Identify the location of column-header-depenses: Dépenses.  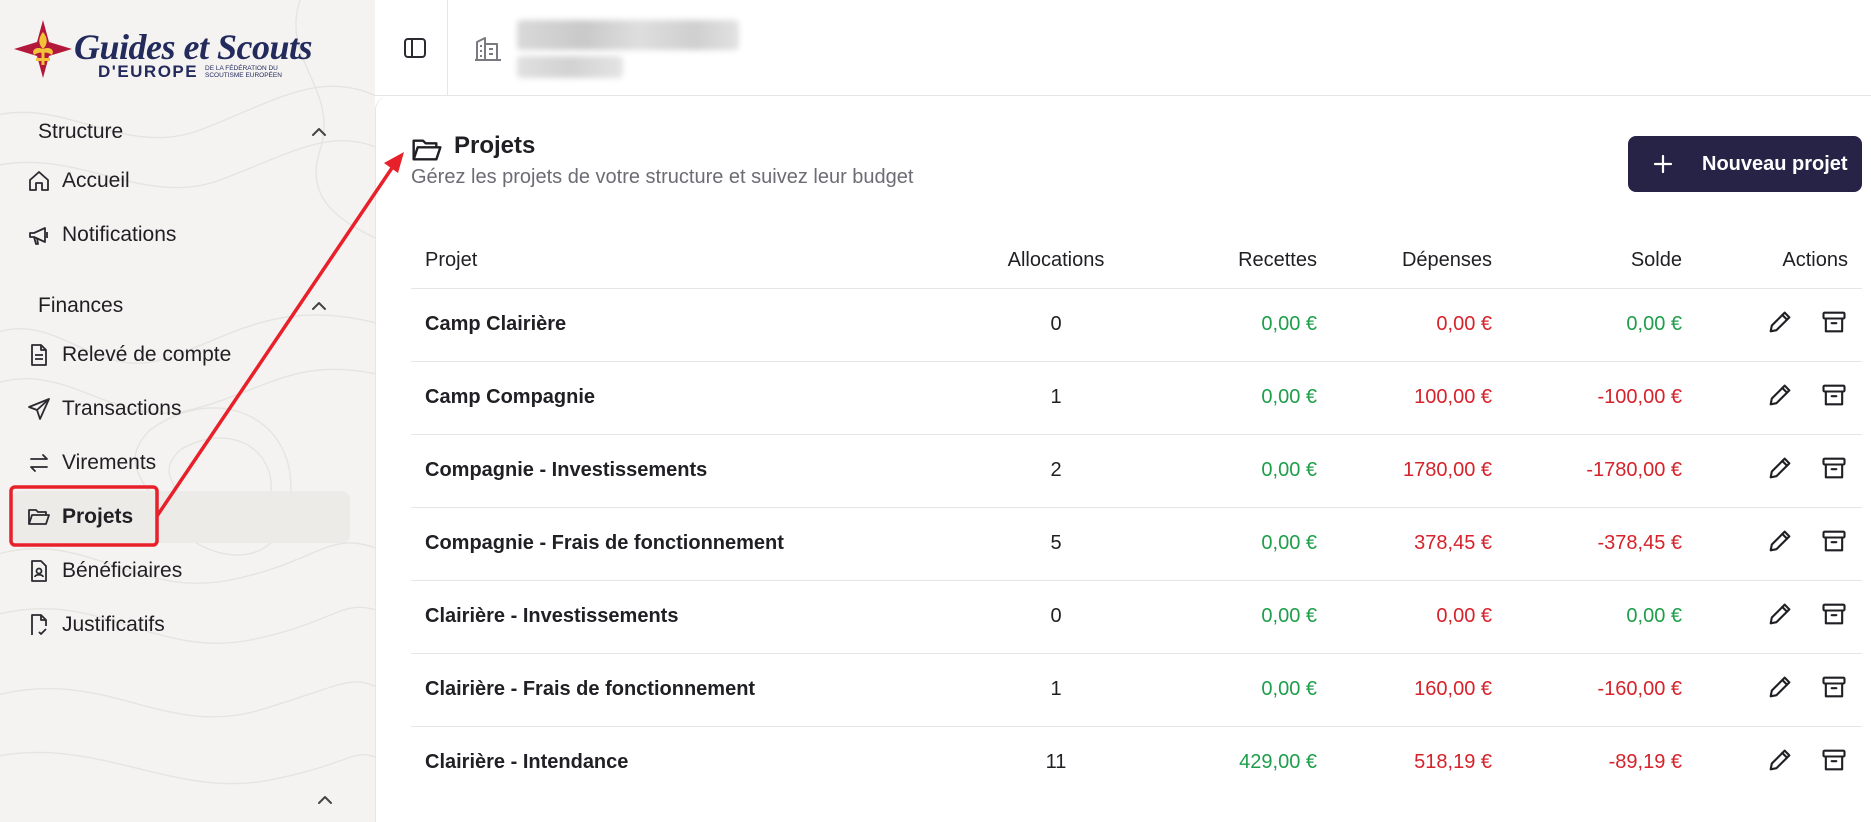
(1418, 261).